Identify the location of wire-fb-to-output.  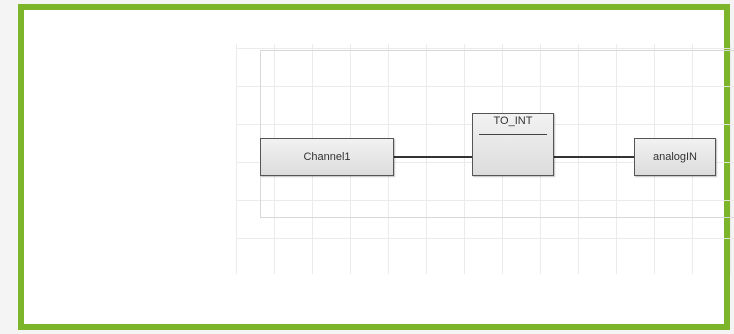
(594, 157).